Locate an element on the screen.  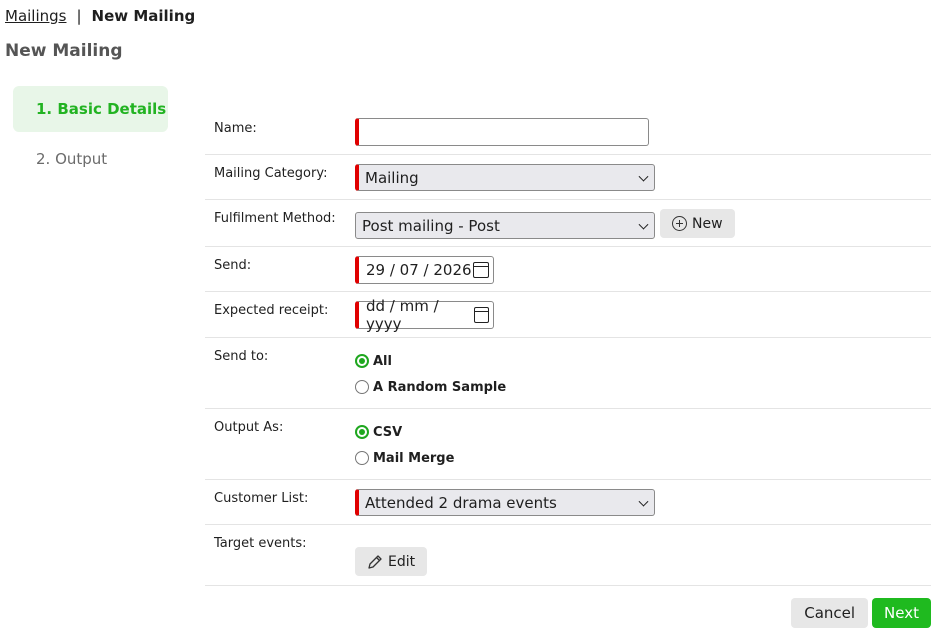
send-to-all-radio: All is located at coordinates (430, 361).